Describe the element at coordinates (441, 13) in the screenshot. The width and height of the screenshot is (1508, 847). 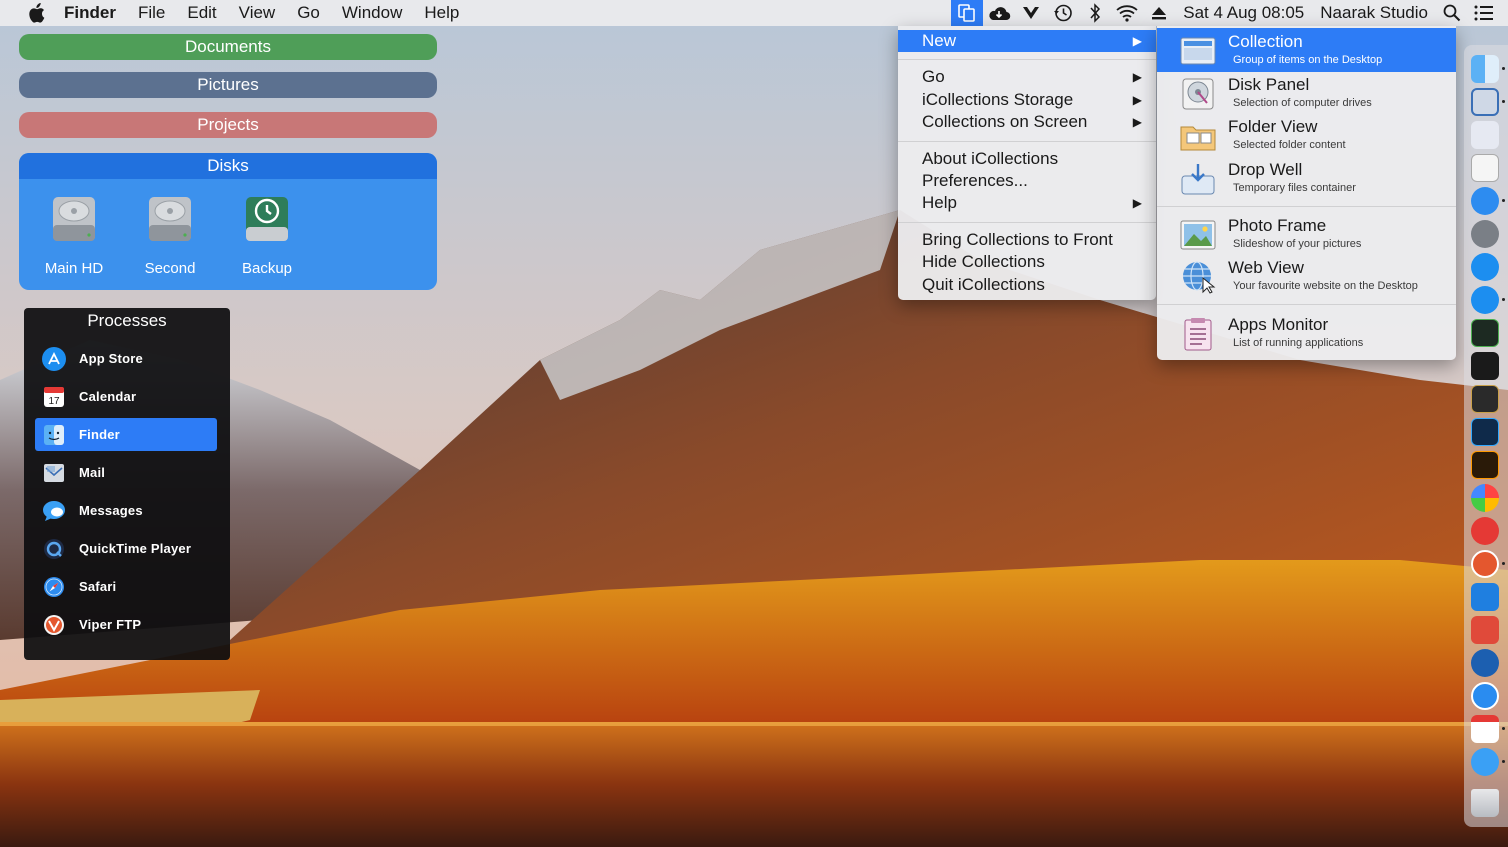
I see `menu-help: Help` at that location.